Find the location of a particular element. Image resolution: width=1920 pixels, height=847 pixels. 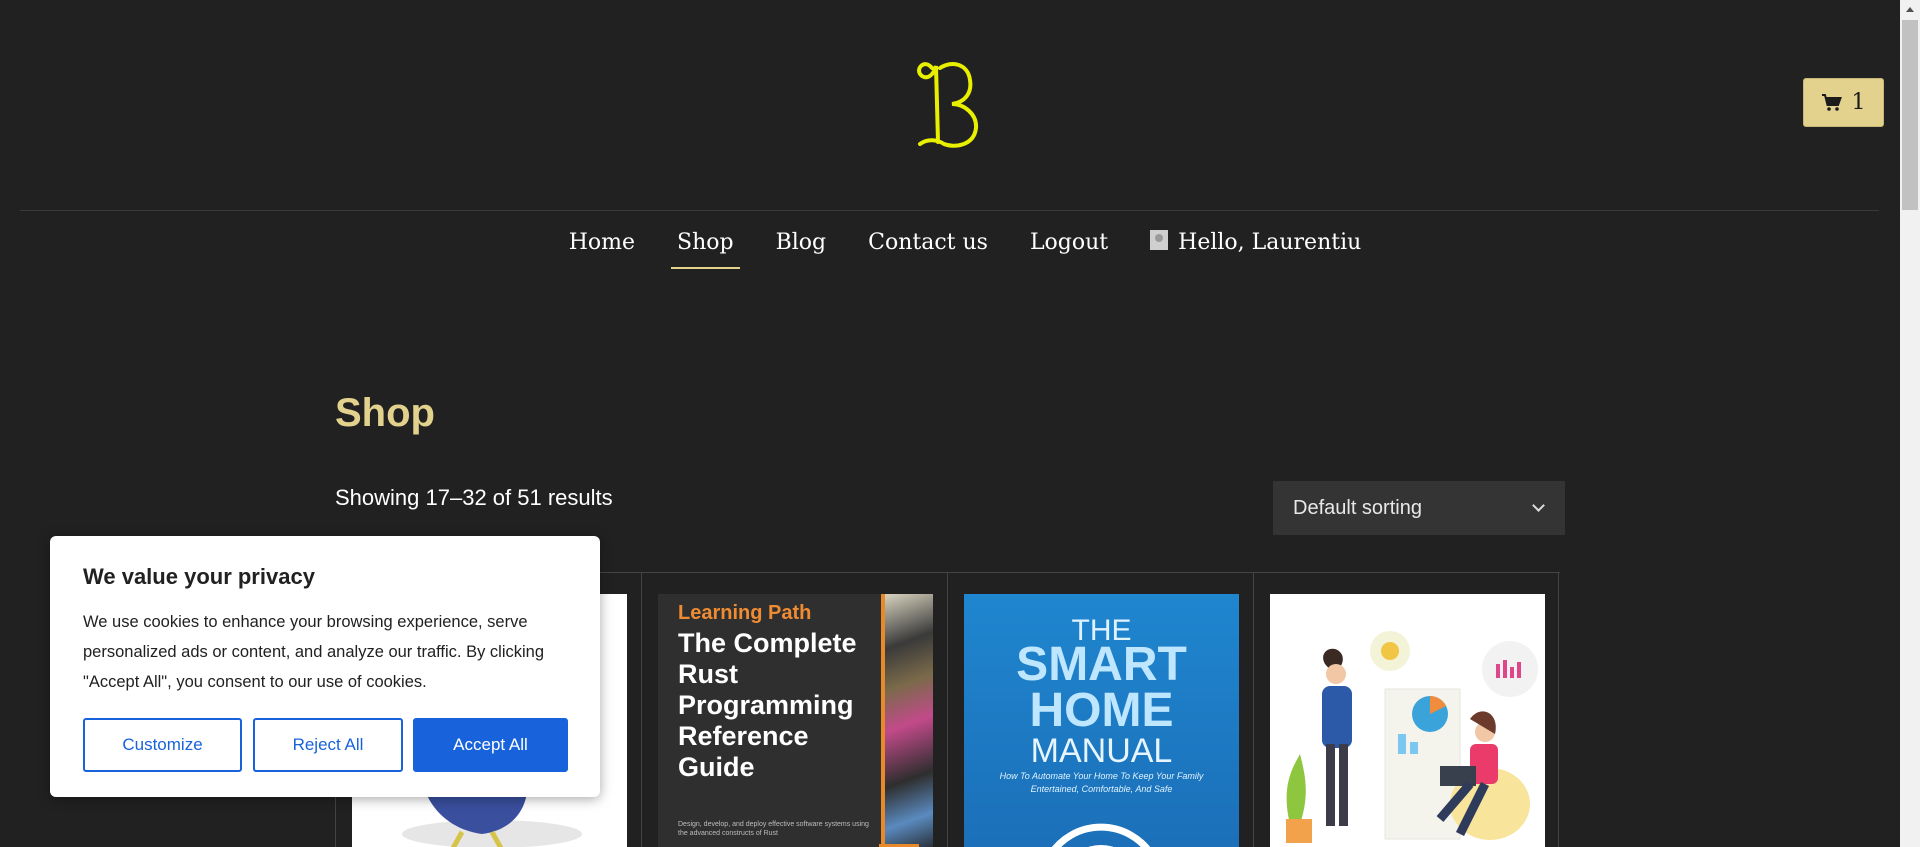

scrollbar-thumb is located at coordinates (1910, 115).